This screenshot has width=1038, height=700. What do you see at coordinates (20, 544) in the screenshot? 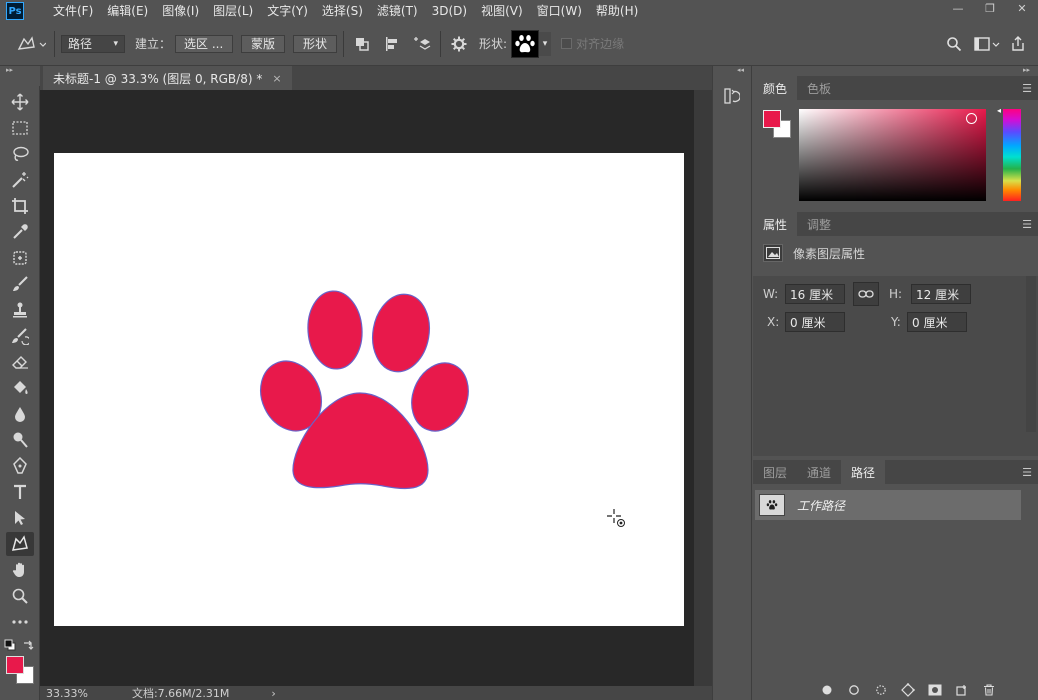
I see `custom-shape-tool` at bounding box center [20, 544].